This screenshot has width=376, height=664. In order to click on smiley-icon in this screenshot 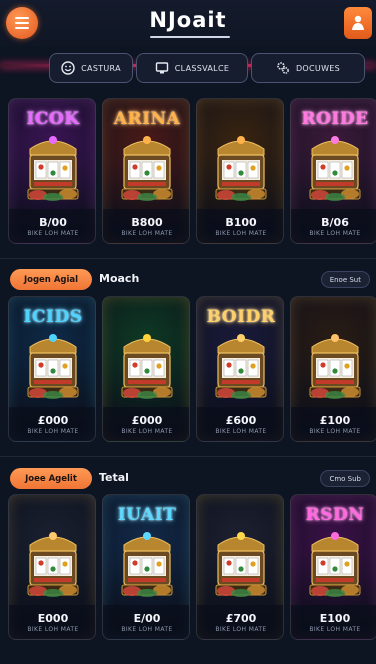, I will do `click(68, 68)`.